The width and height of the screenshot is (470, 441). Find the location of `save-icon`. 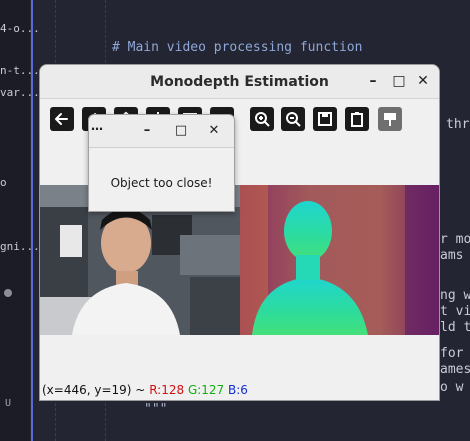

save-icon is located at coordinates (325, 119).